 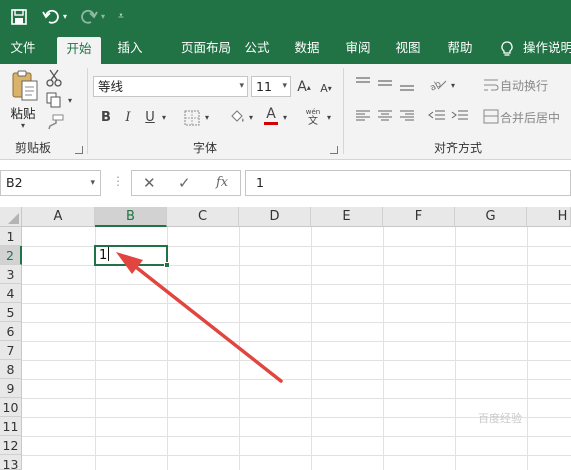 I want to click on phonetic-guide-button: wén 文, so click(x=313, y=117).